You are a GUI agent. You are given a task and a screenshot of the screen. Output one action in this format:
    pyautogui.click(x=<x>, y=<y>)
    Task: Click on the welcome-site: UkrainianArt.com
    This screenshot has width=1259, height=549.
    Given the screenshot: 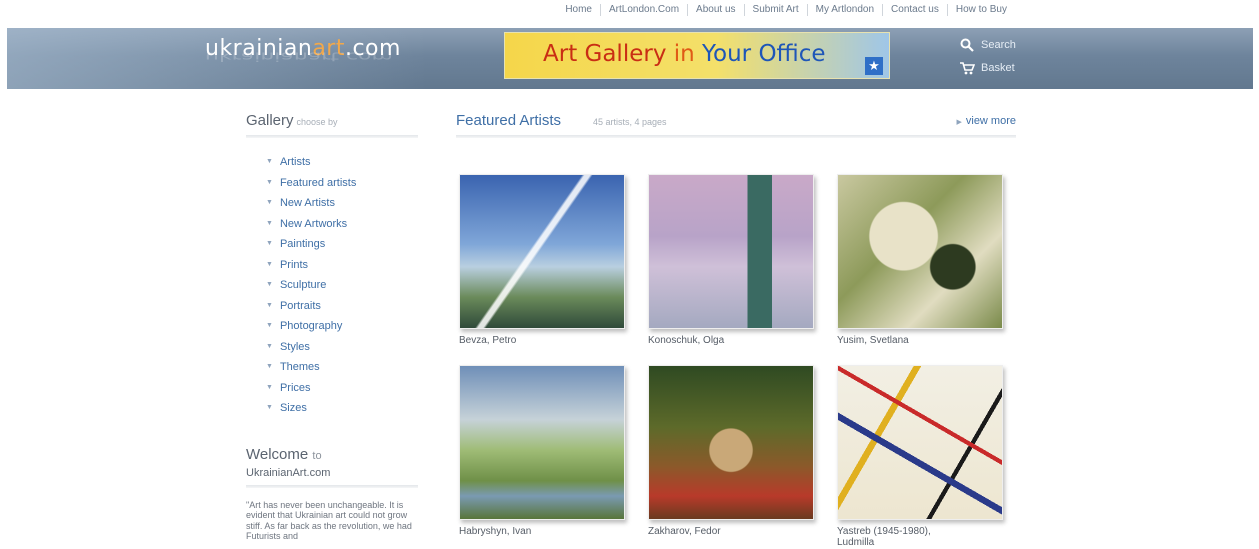 What is the action you would take?
    pyautogui.click(x=288, y=472)
    